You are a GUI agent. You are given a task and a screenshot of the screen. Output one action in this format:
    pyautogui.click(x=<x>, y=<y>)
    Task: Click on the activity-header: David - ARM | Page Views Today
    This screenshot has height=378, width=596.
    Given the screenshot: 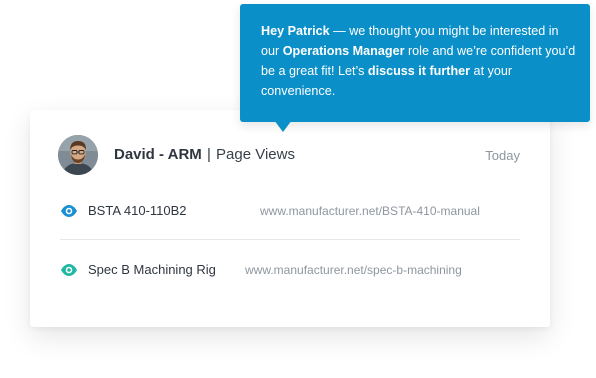 What is the action you would take?
    pyautogui.click(x=290, y=155)
    